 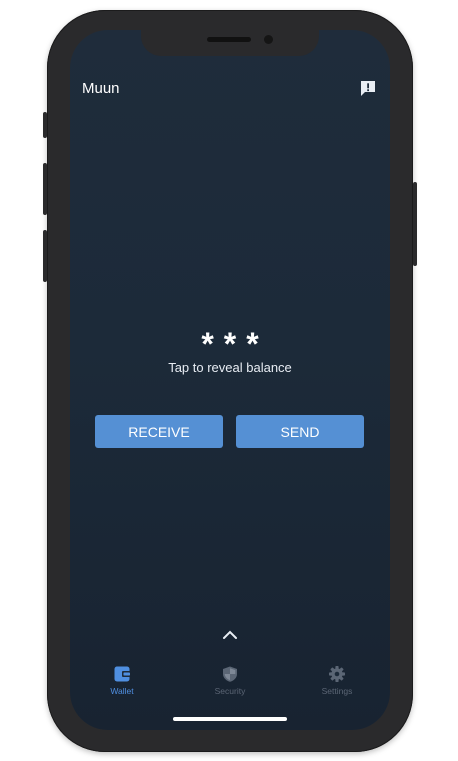 I want to click on nav-item-wallet: Wallet, so click(x=122, y=680).